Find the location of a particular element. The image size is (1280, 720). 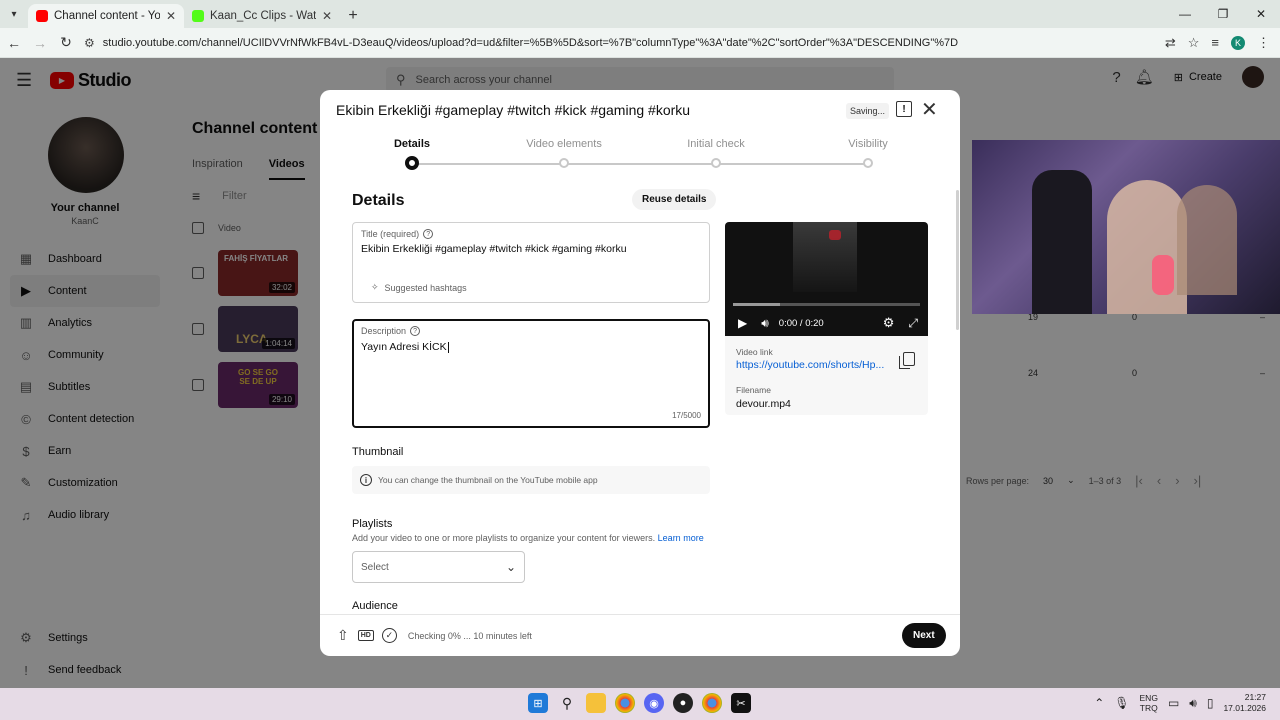

step-initial-check: Initial check is located at coordinates (716, 153).